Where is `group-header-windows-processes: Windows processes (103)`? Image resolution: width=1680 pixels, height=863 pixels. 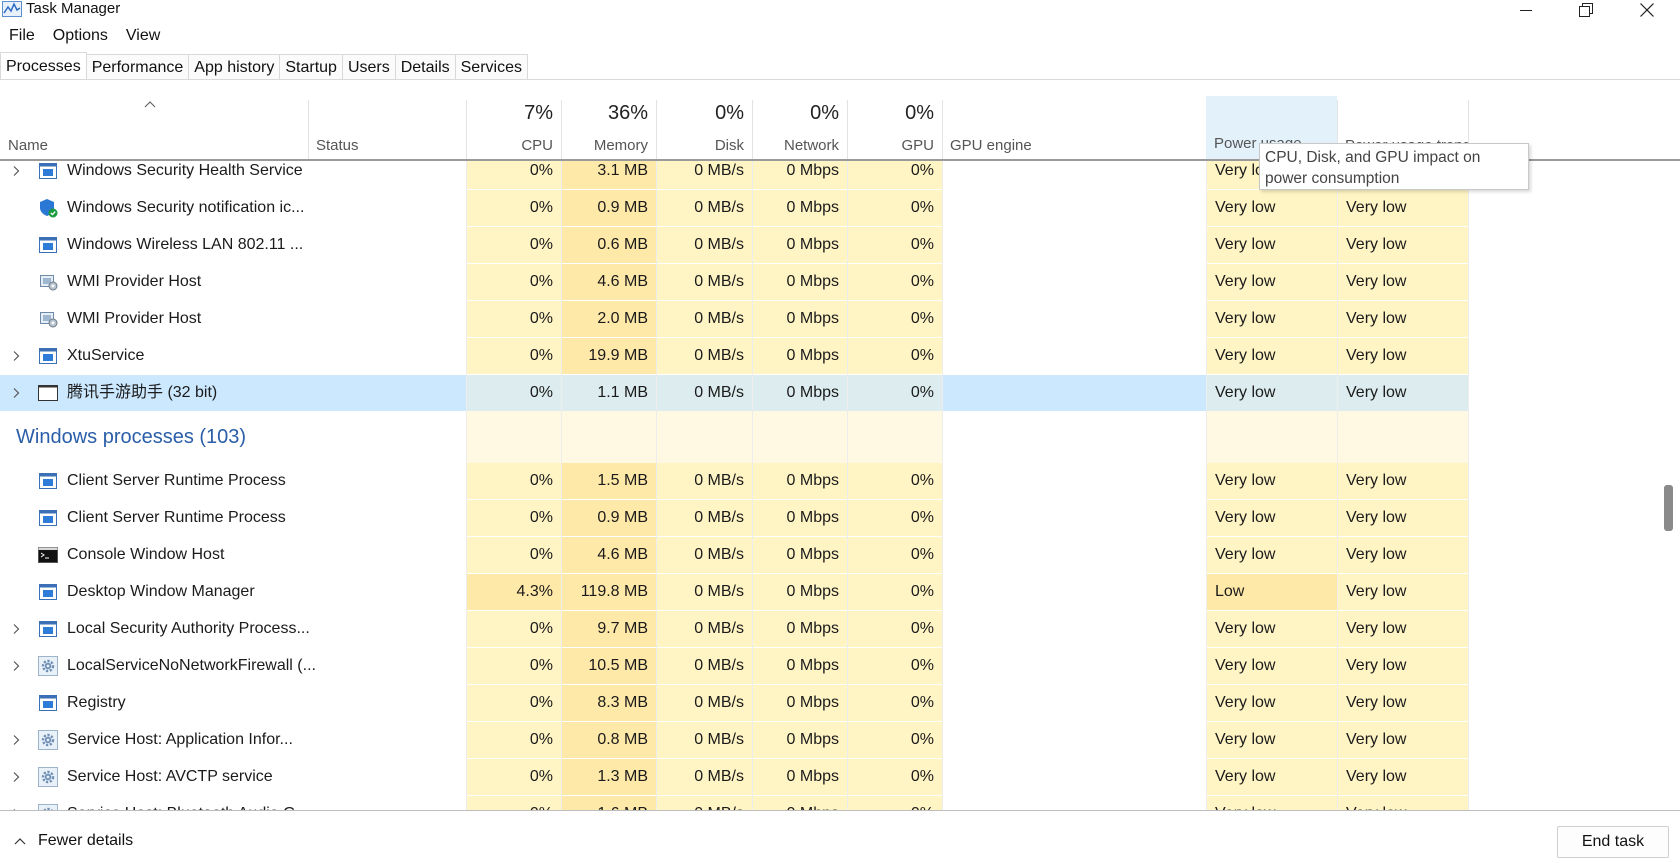 group-header-windows-processes: Windows processes (103) is located at coordinates (840, 437).